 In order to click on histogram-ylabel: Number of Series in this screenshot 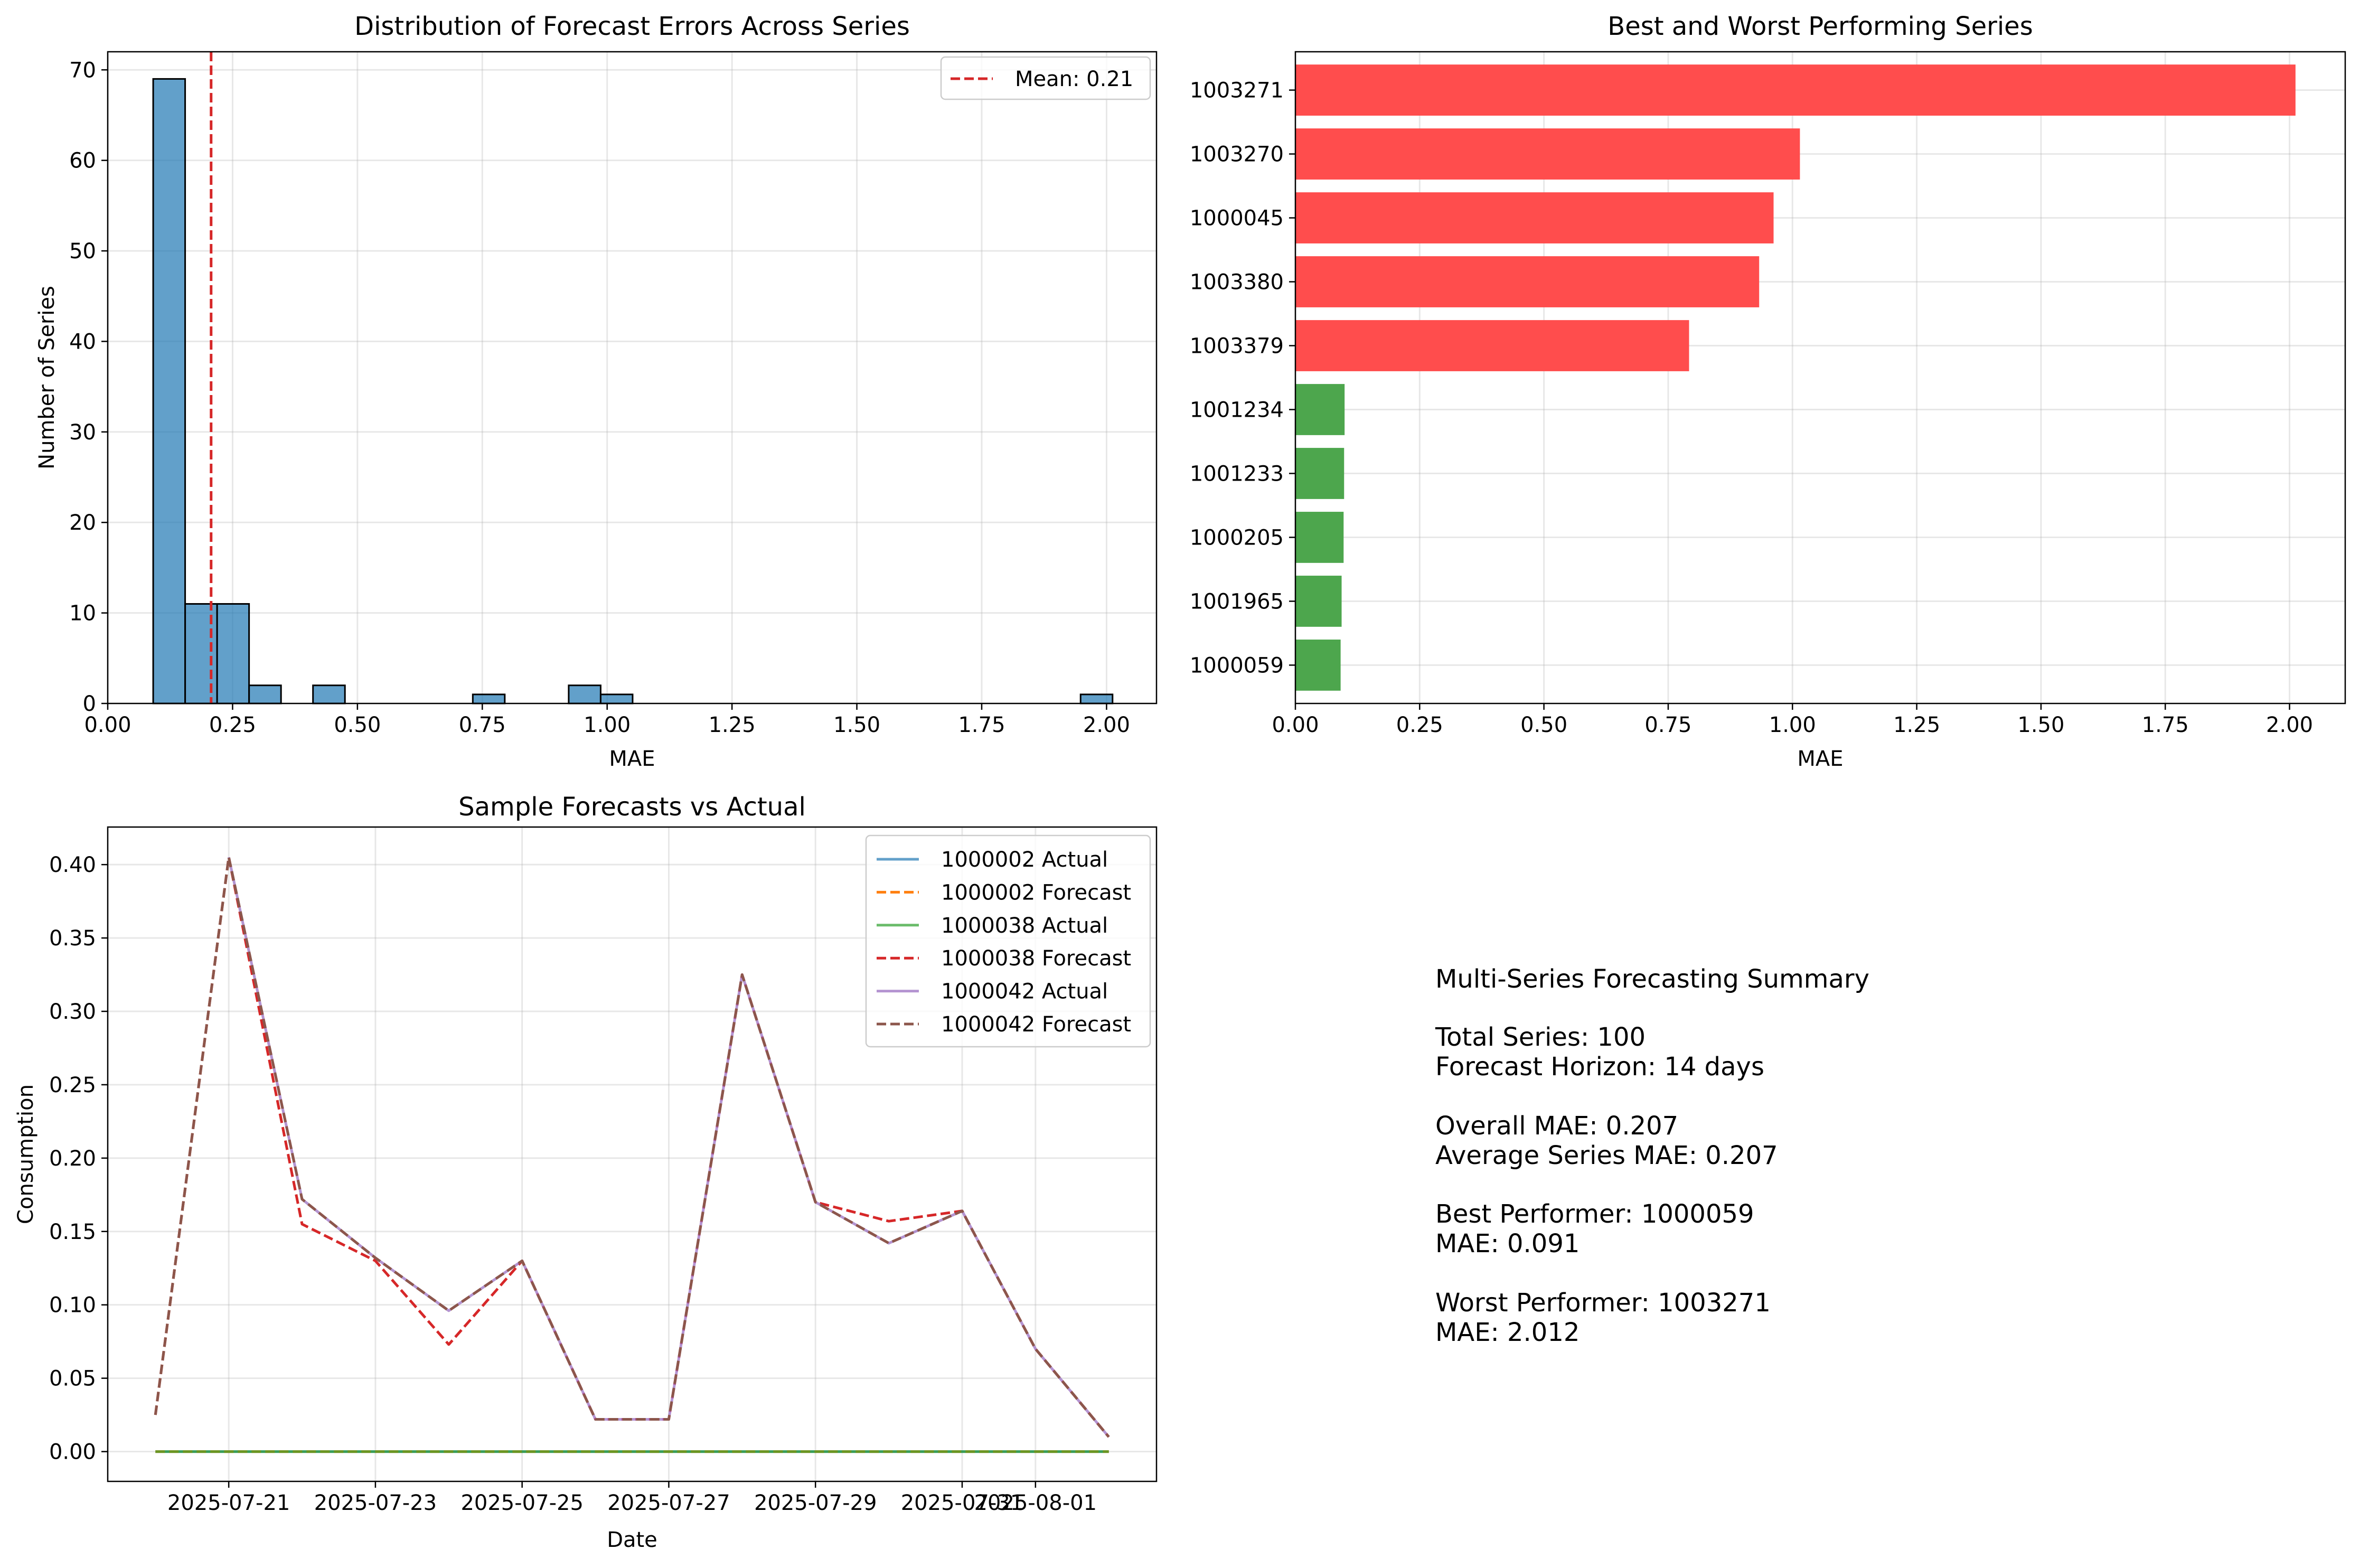, I will do `click(47, 378)`.